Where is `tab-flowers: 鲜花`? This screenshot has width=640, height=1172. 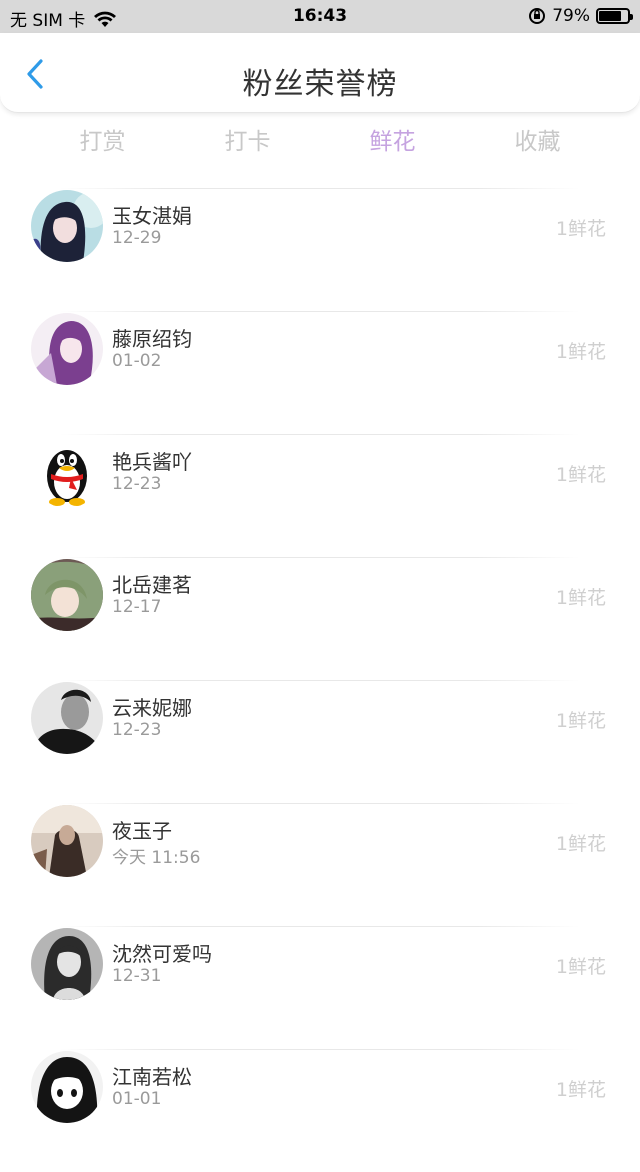 tab-flowers: 鲜花 is located at coordinates (392, 145).